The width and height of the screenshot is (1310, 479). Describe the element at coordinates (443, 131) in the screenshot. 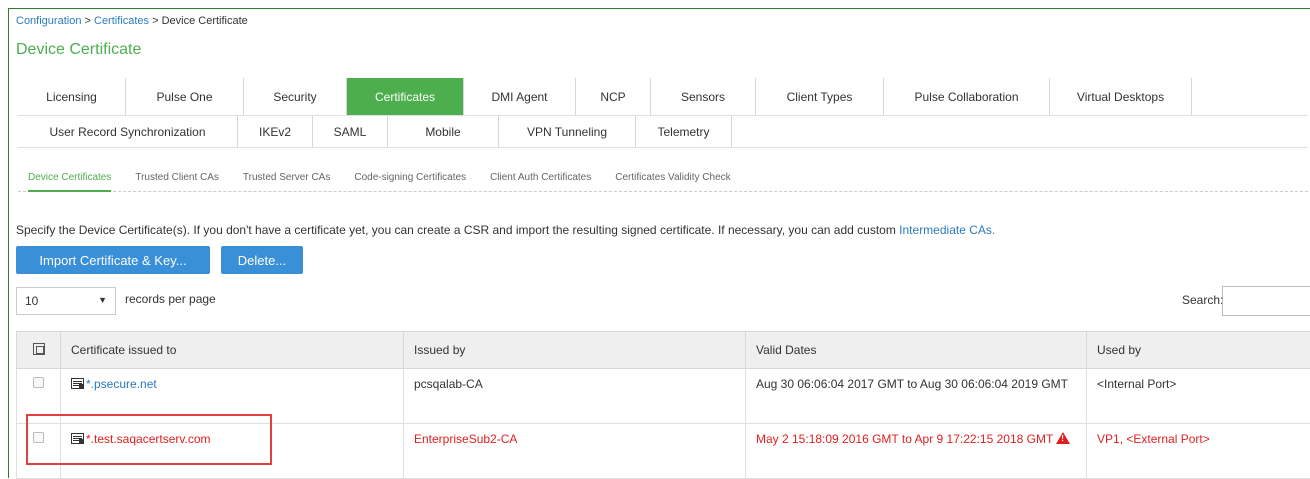

I see `tab-mobile: Mobile` at that location.